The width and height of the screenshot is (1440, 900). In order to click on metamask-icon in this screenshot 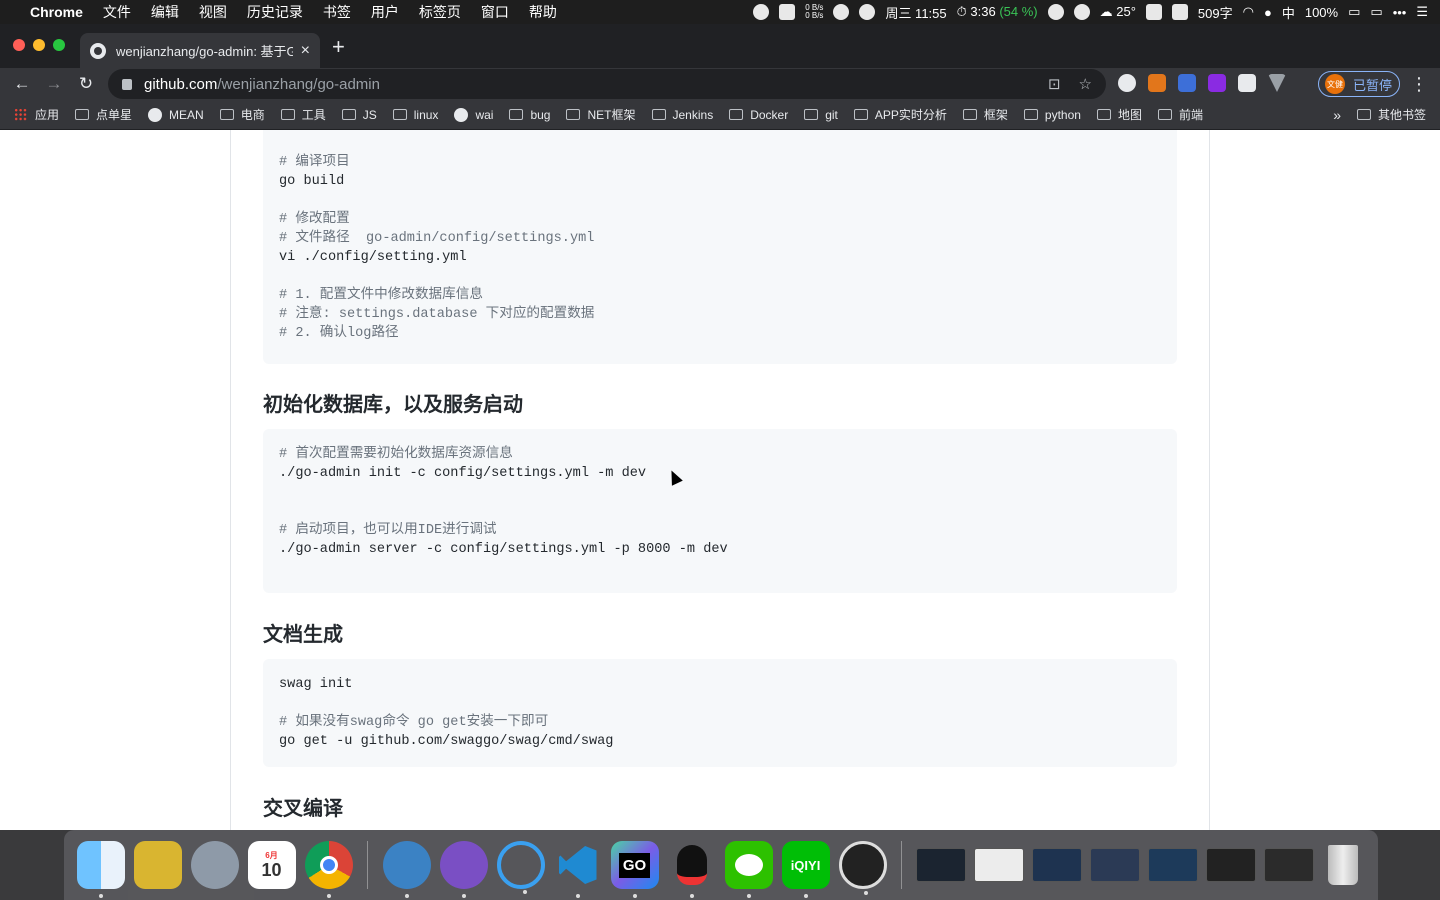, I will do `click(1157, 83)`.